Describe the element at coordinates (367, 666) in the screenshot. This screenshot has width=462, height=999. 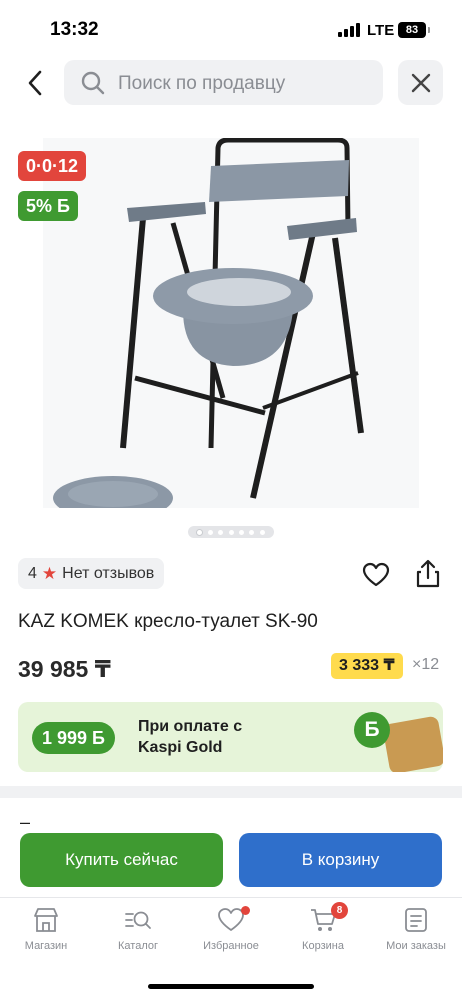
I see `monthly-payment-badge: 3 333 ₸` at that location.